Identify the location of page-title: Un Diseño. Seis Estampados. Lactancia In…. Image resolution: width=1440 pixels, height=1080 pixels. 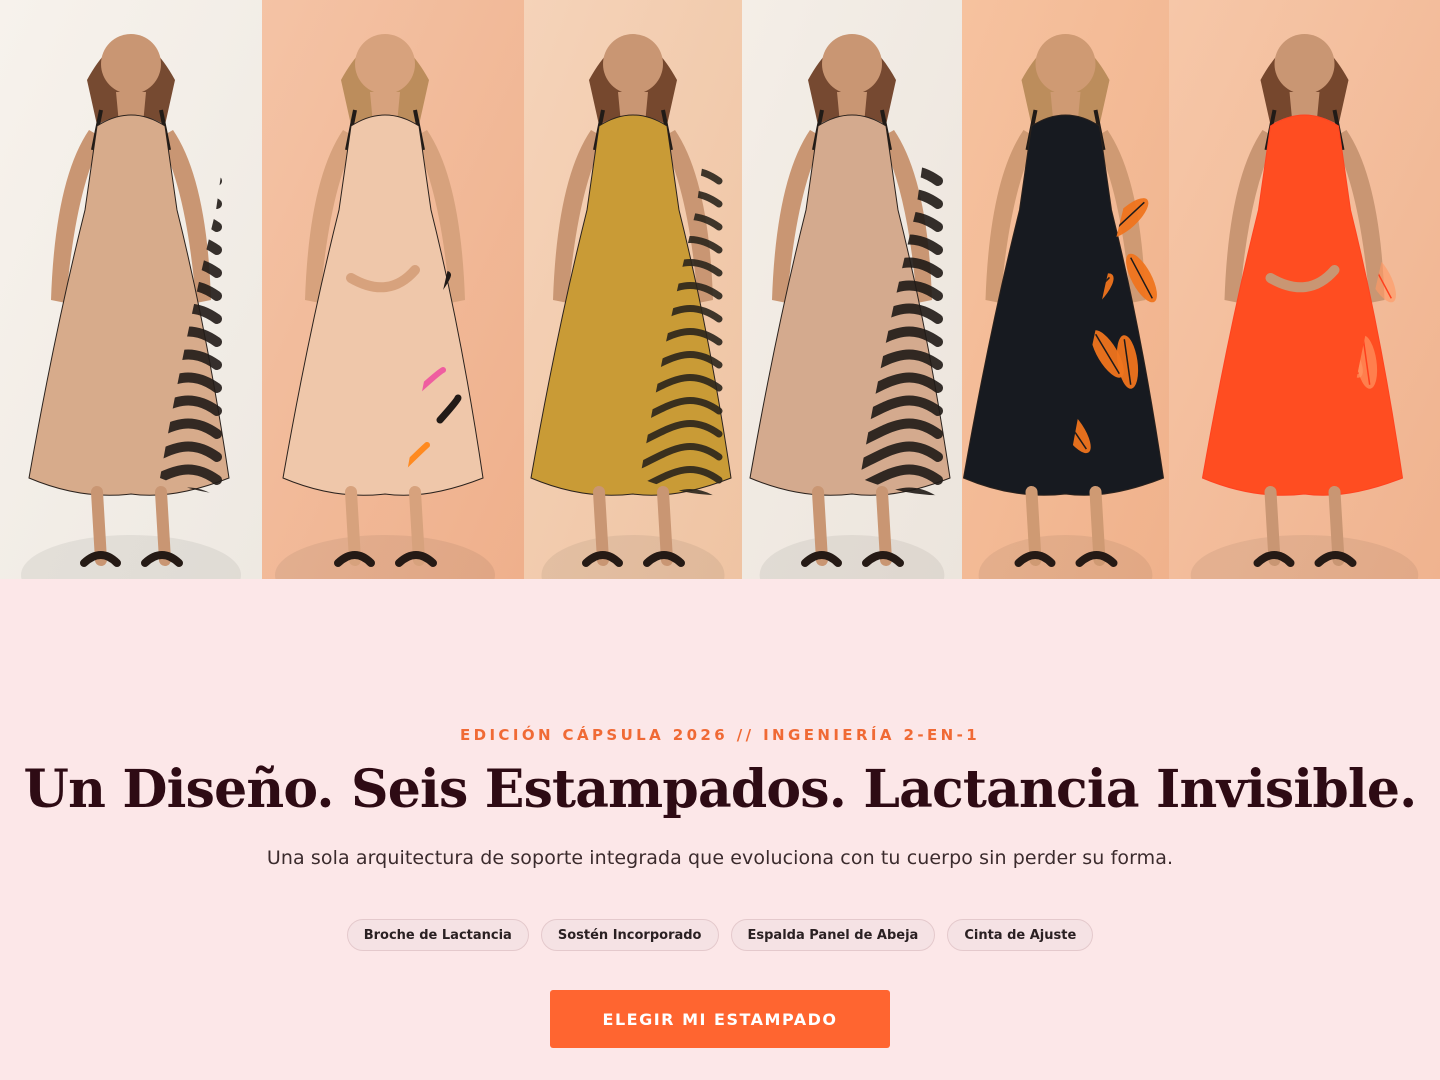
(720, 789).